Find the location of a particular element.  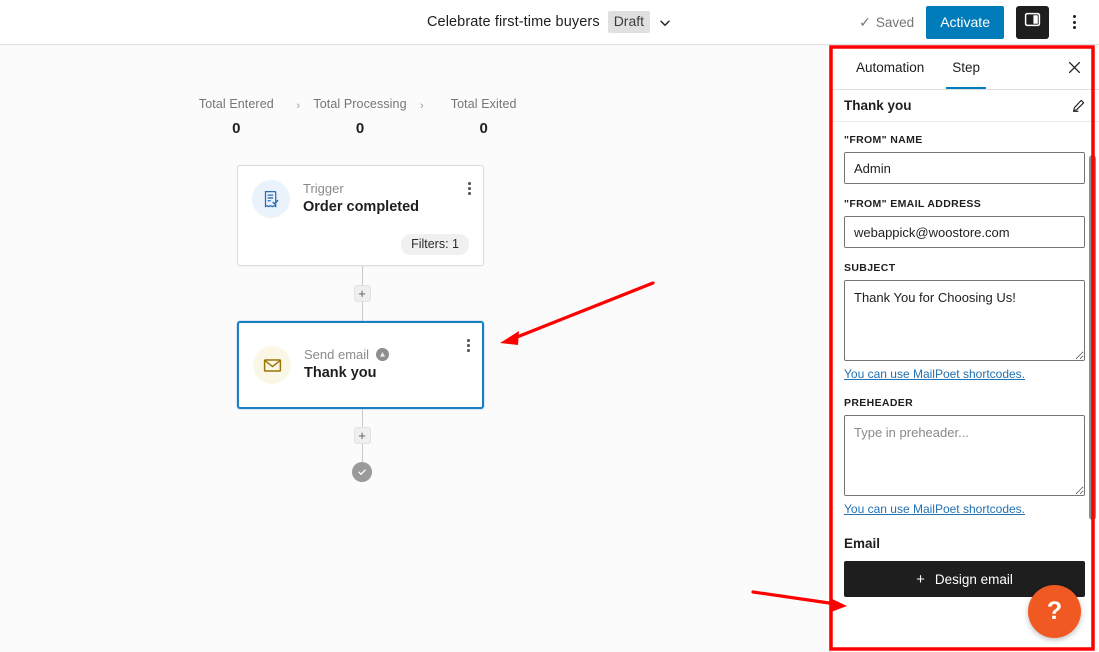

receipt-check-icon is located at coordinates (271, 199).